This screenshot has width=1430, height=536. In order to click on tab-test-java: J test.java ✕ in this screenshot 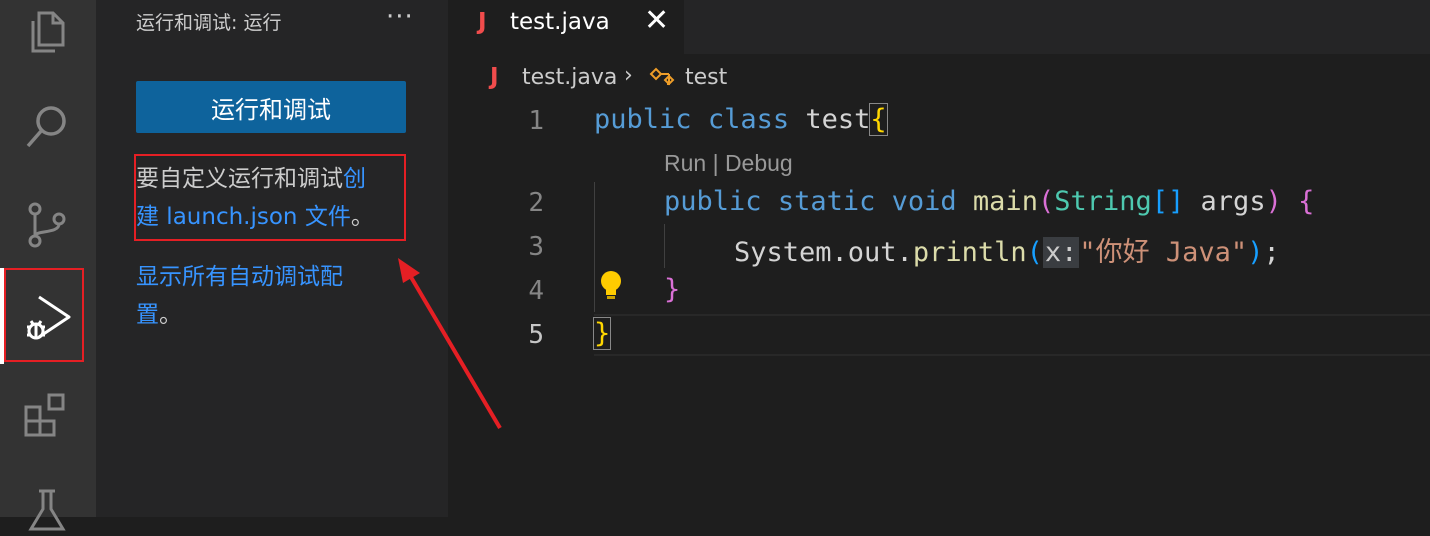, I will do `click(566, 27)`.